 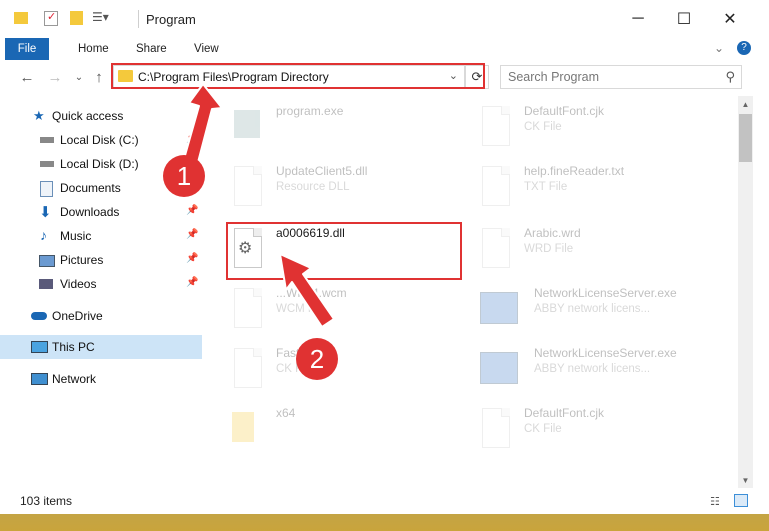 What do you see at coordinates (317, 359) in the screenshot?
I see `step-2-badge: 2` at bounding box center [317, 359].